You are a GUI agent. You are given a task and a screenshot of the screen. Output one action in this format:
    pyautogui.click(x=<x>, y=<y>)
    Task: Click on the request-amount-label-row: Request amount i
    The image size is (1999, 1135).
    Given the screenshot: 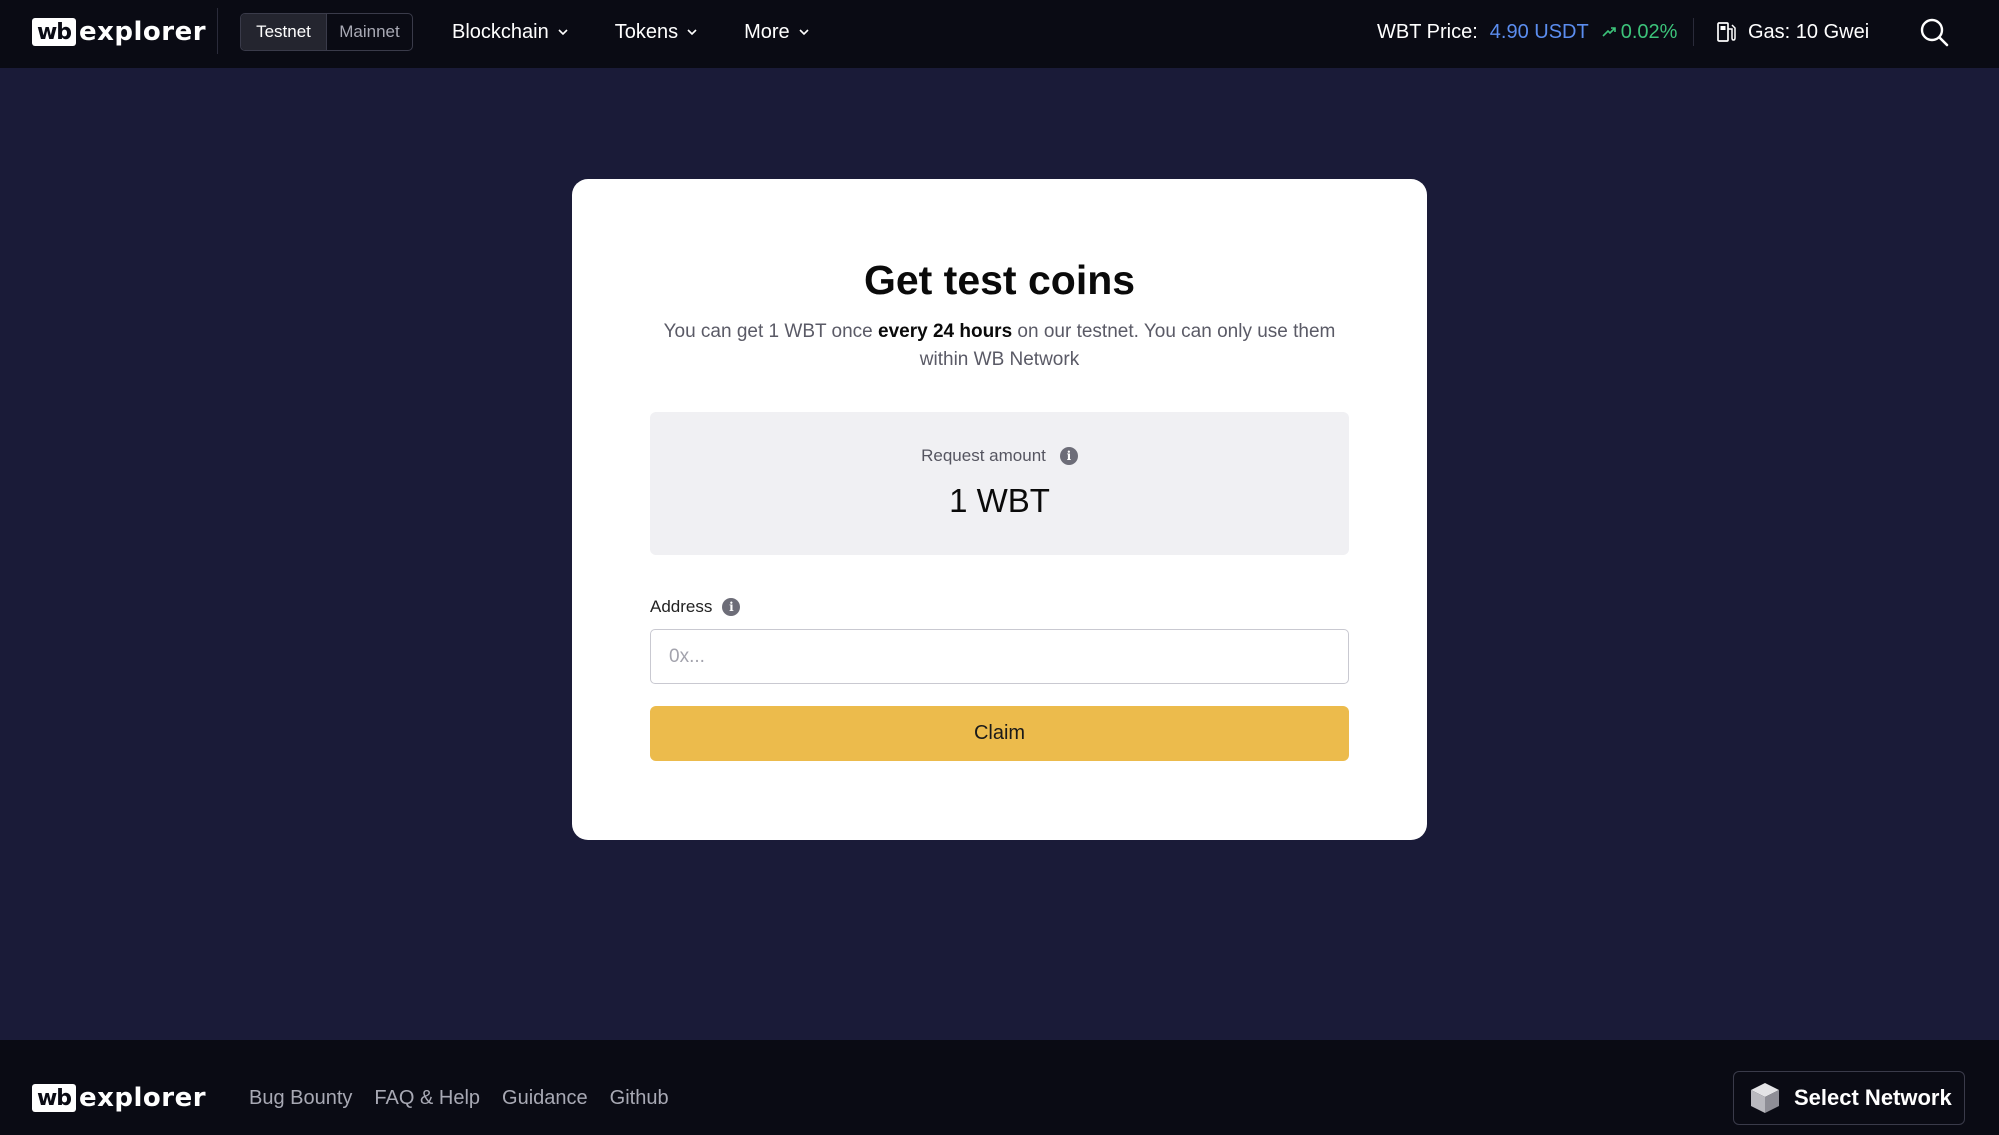 What is the action you would take?
    pyautogui.click(x=999, y=456)
    